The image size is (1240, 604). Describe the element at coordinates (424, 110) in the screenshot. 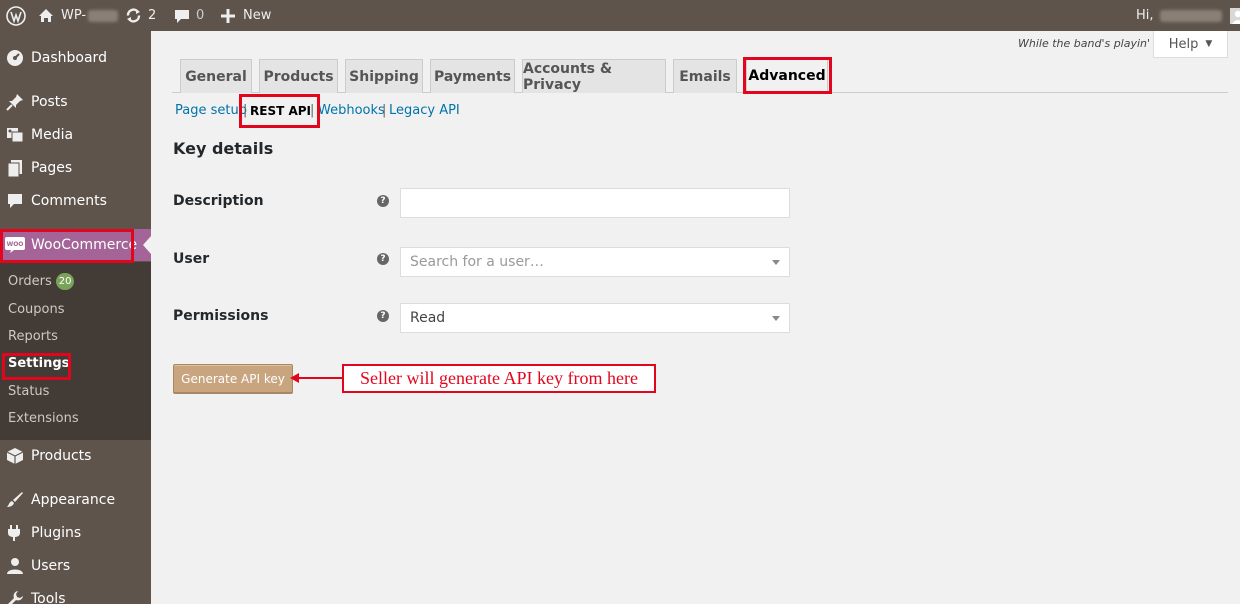

I see `subnav-legacy-api: Legacy API` at that location.